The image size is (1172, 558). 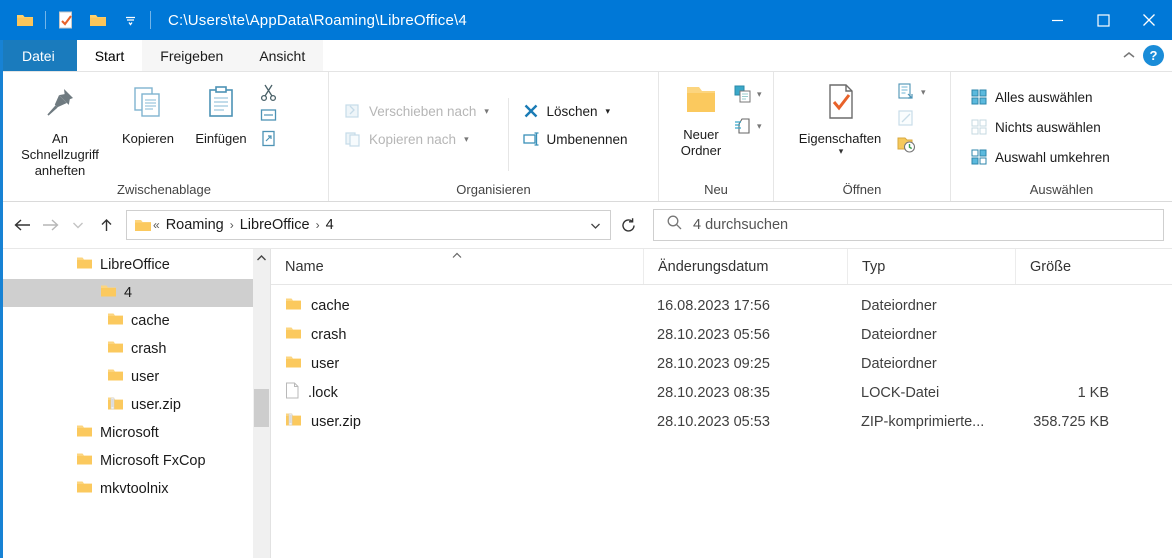 I want to click on file-name-label: crash, so click(x=329, y=334).